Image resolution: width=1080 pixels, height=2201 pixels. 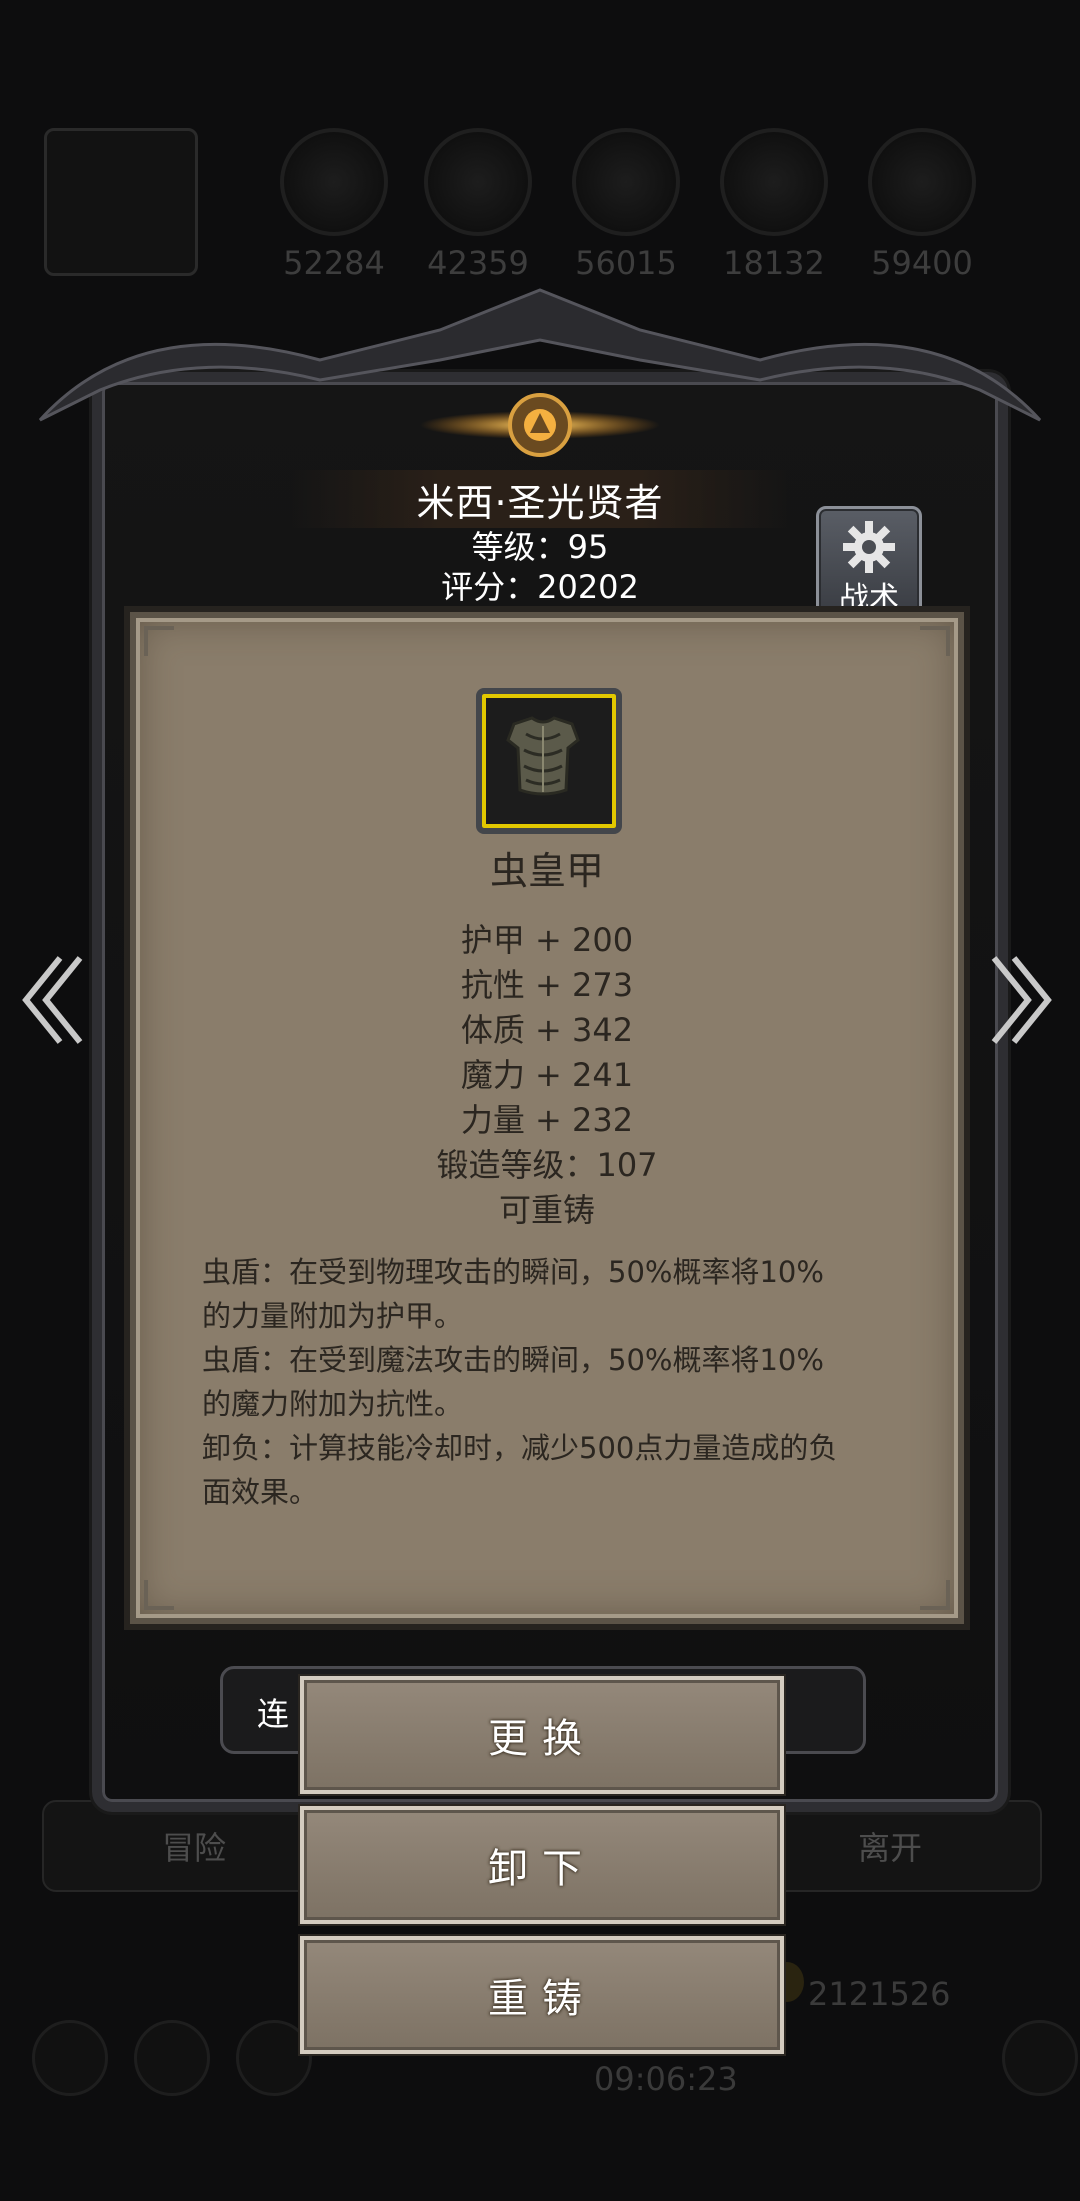 I want to click on reforge-button-label: 重铸, so click(x=542, y=1999).